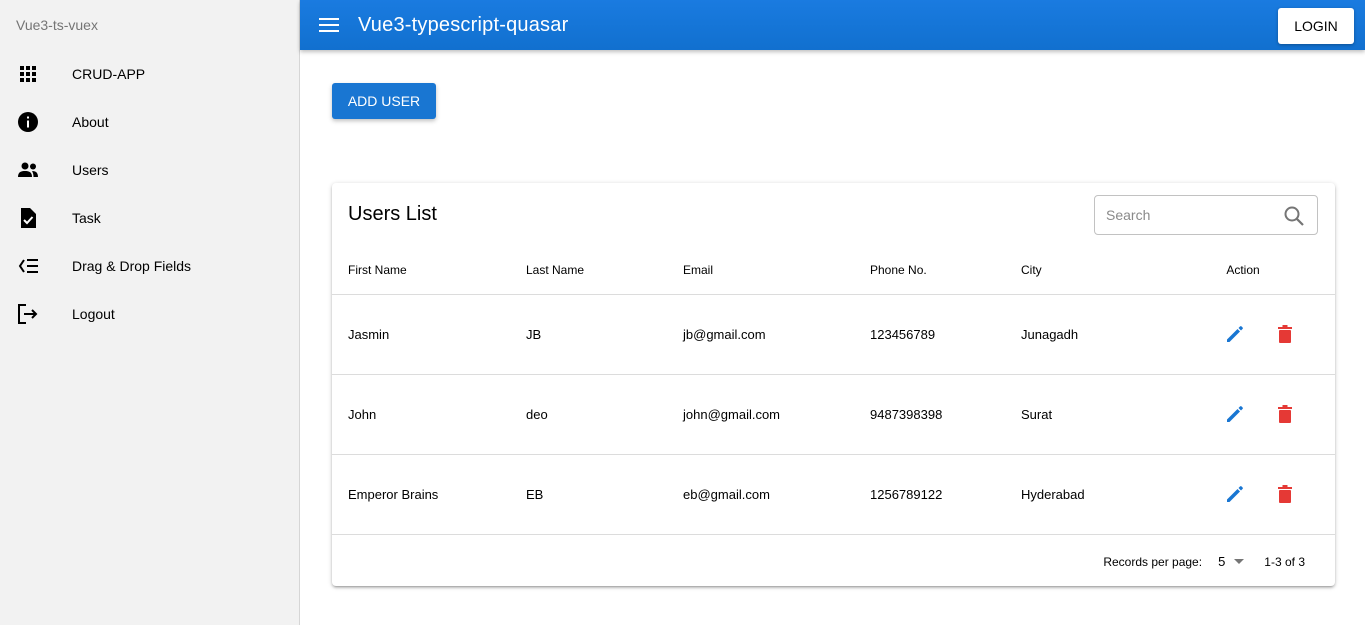  What do you see at coordinates (1239, 561) in the screenshot?
I see `dropdown-arrow-icon` at bounding box center [1239, 561].